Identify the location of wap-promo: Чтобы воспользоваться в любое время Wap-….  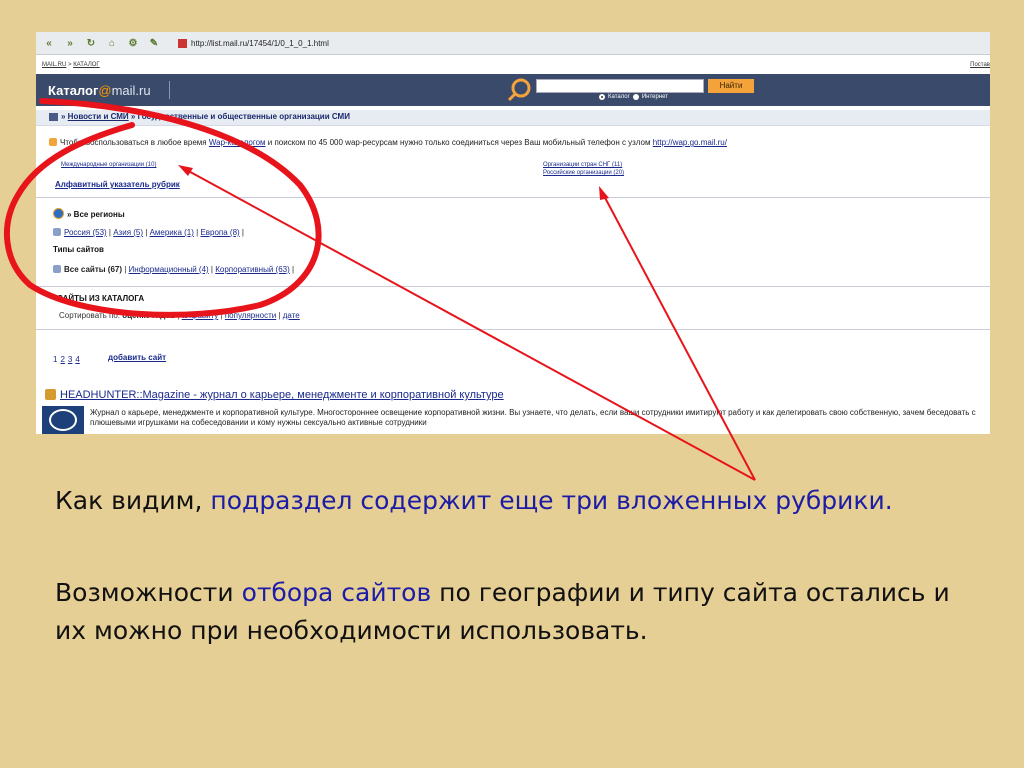
(388, 142).